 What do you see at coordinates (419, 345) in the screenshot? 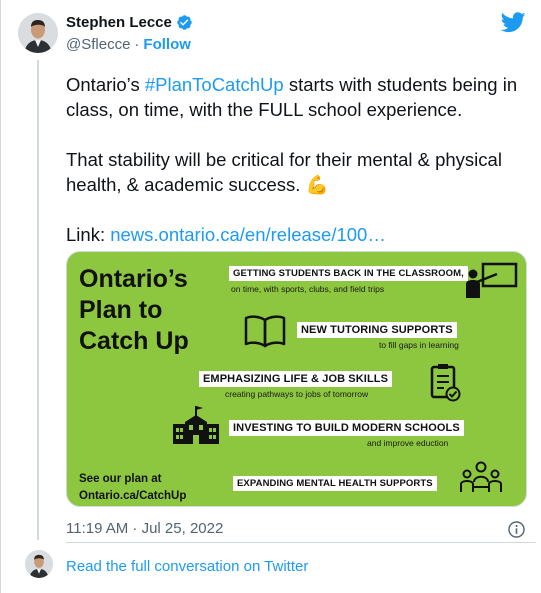
I see `item-subtitle: to fill gaps in learning` at bounding box center [419, 345].